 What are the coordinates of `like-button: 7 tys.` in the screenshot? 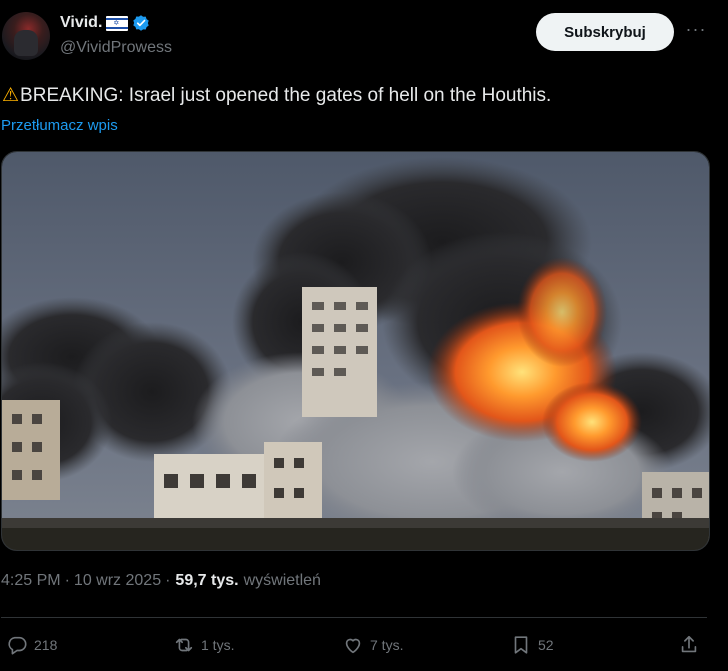 It's located at (372, 645).